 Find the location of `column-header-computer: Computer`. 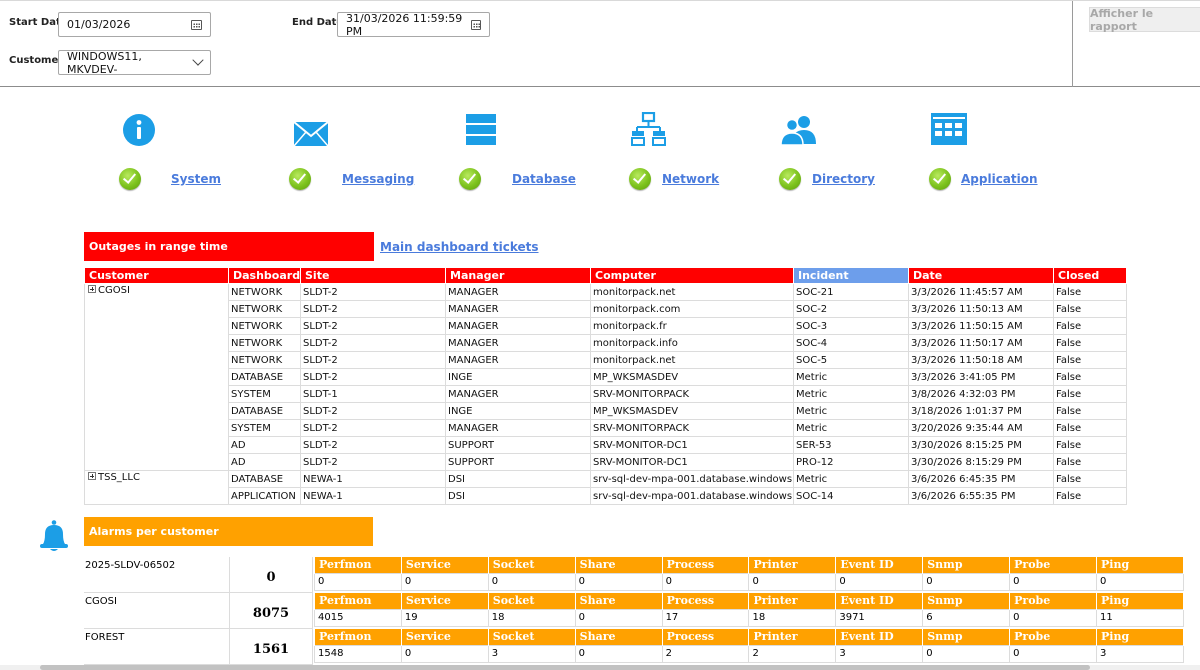

column-header-computer: Computer is located at coordinates (692, 275).